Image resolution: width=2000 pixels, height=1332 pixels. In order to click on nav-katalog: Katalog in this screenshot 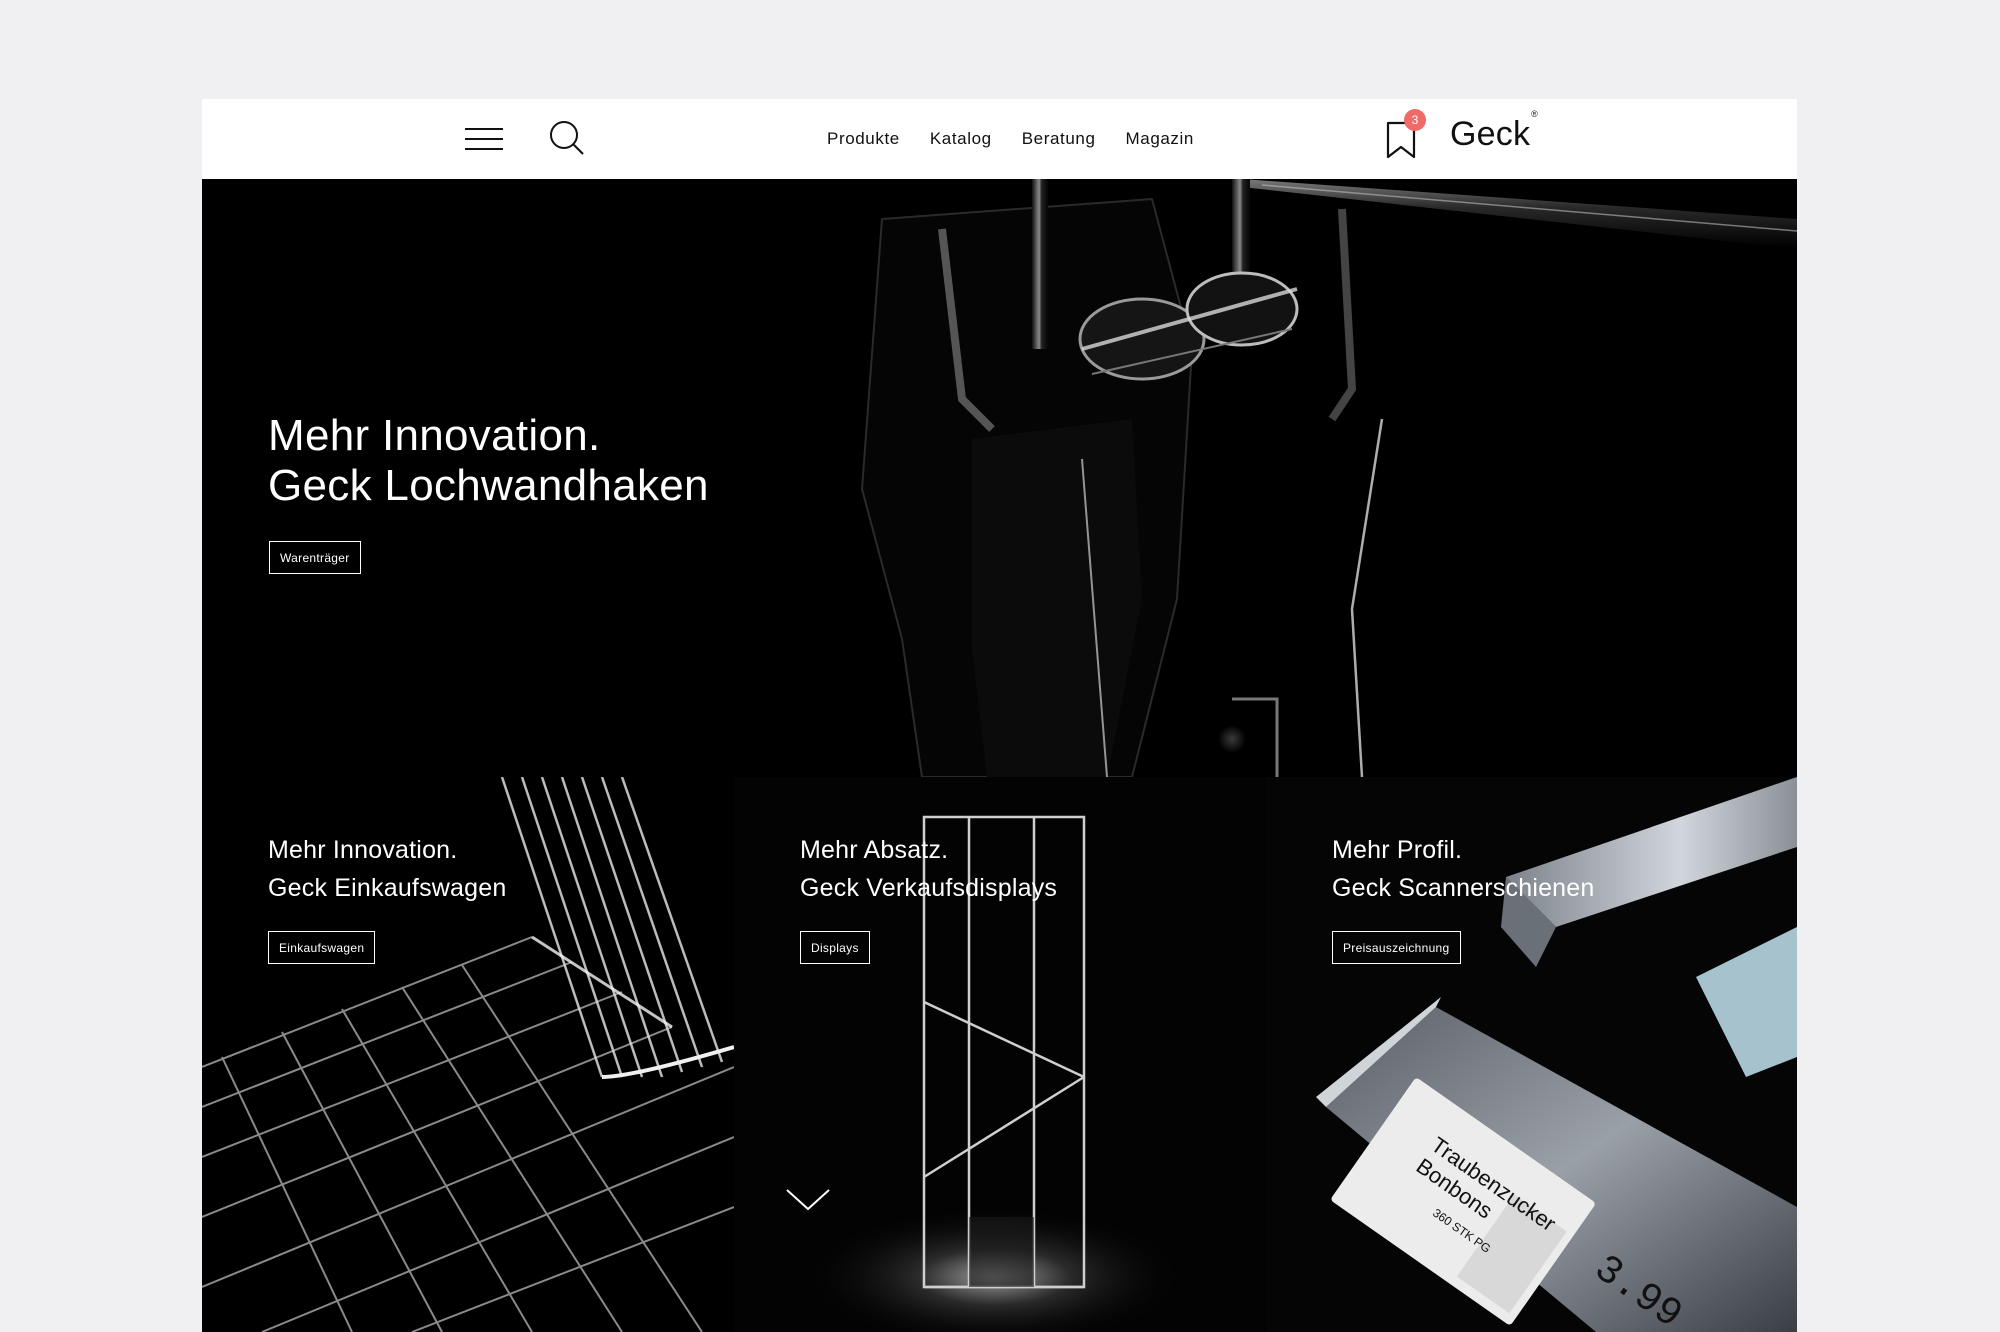, I will do `click(961, 139)`.